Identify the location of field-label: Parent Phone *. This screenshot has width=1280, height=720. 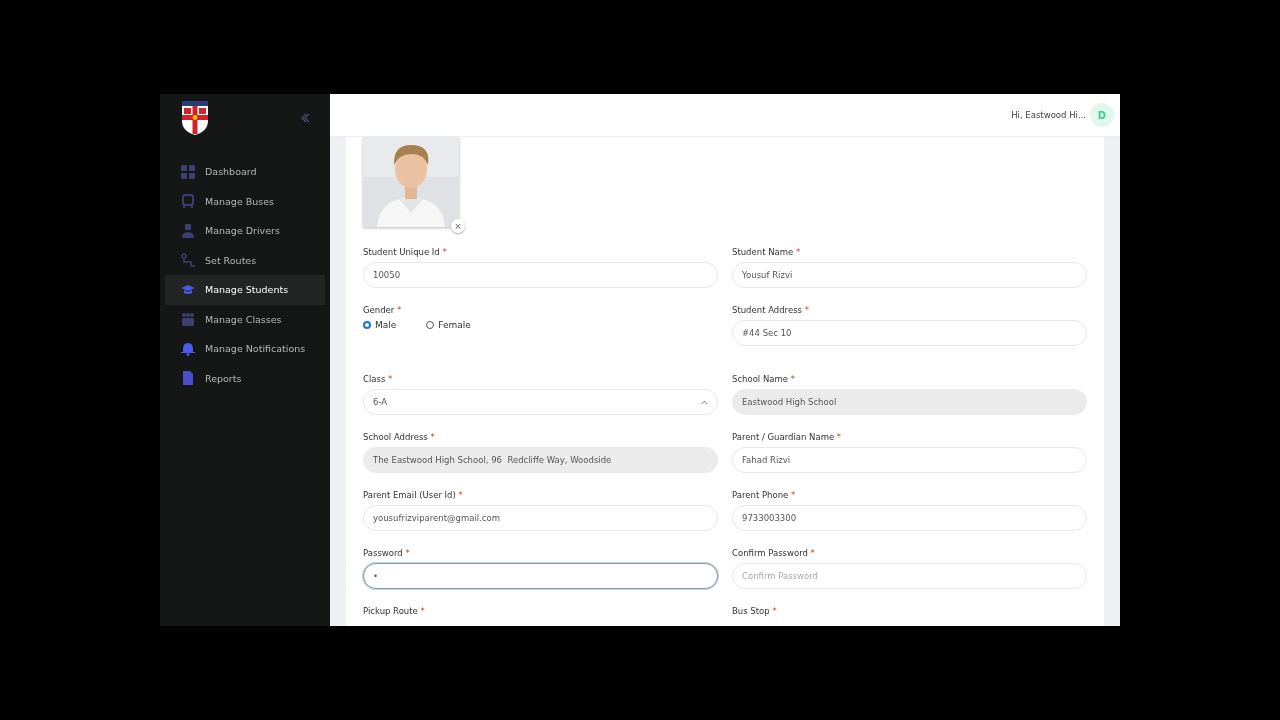
(764, 495).